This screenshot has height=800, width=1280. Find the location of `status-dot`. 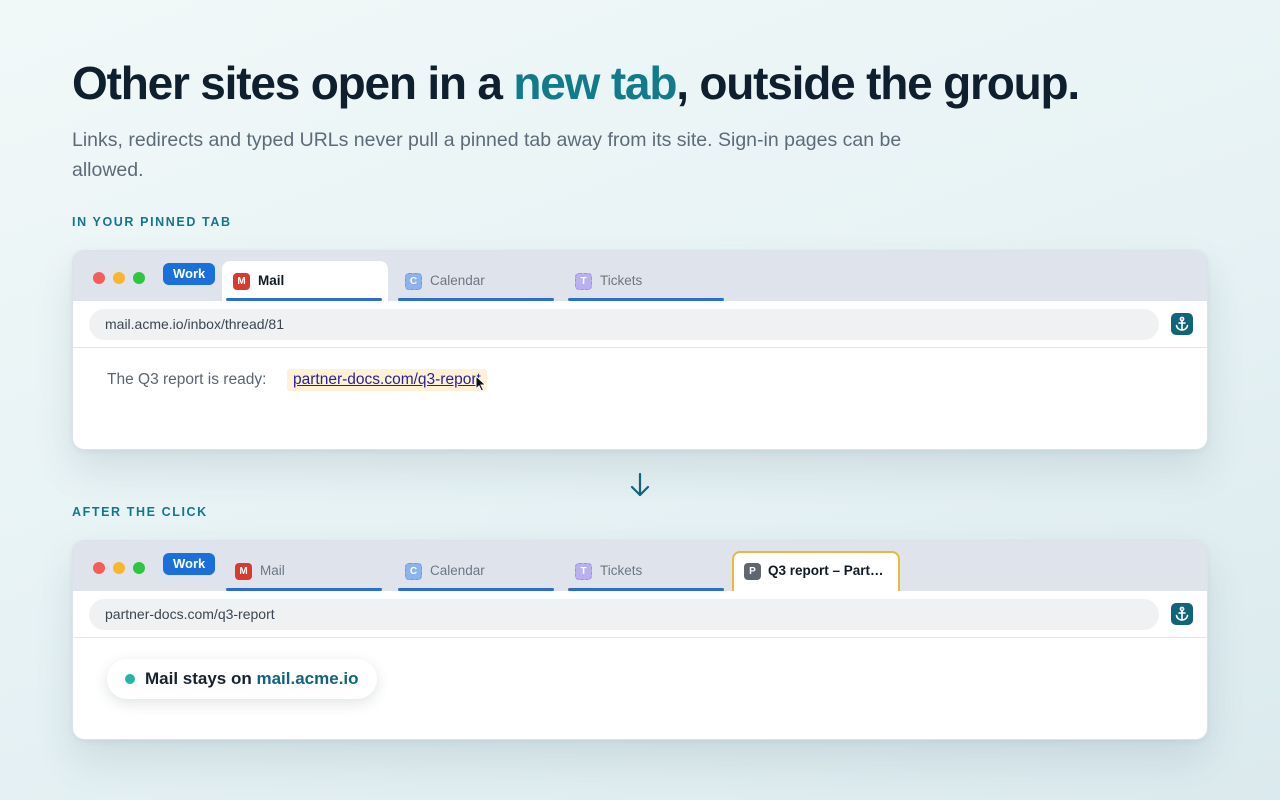

status-dot is located at coordinates (130, 679).